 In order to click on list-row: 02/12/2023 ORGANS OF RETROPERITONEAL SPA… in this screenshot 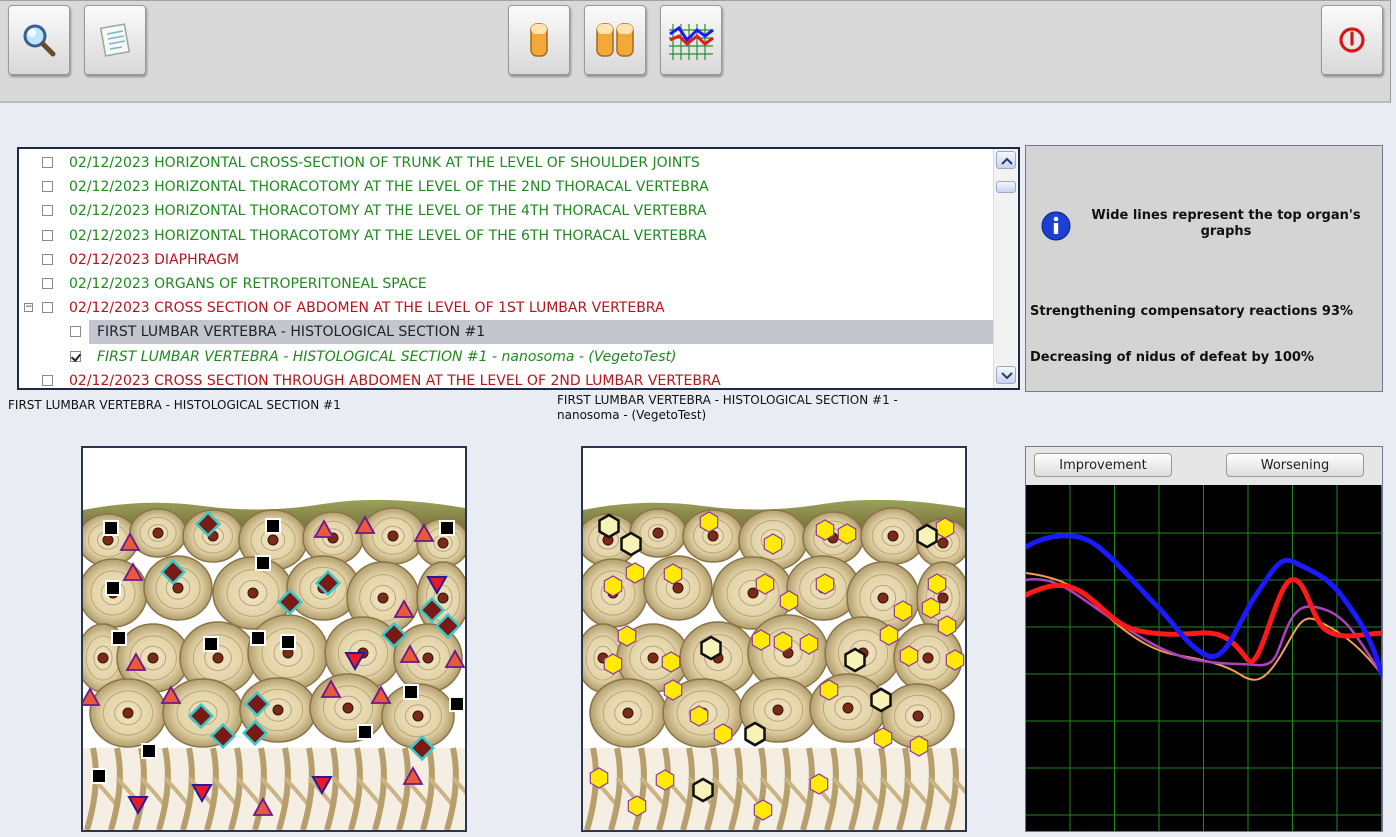, I will do `click(506, 284)`.